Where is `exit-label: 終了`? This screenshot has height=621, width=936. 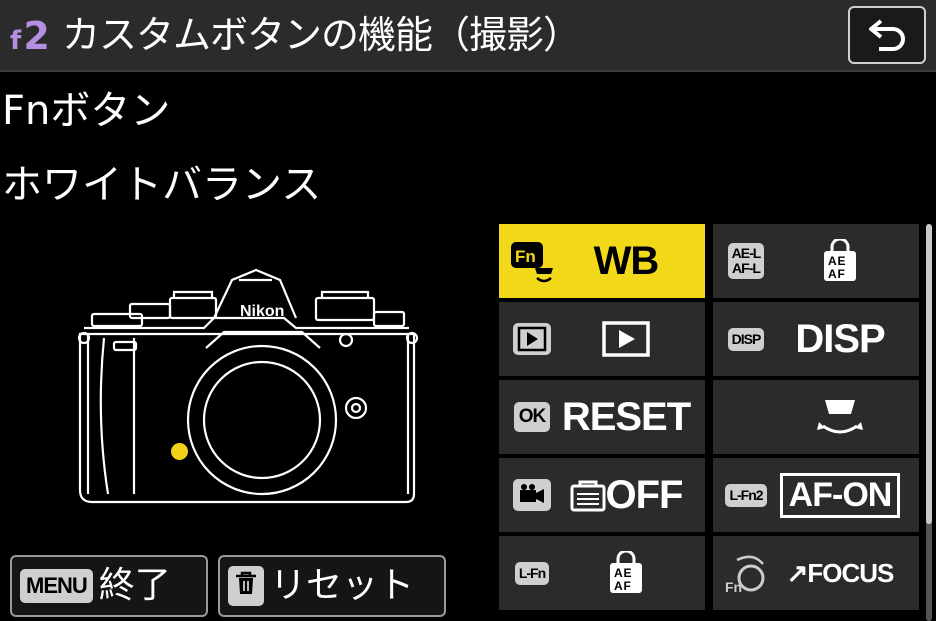
exit-label: 終了 is located at coordinates (134, 585).